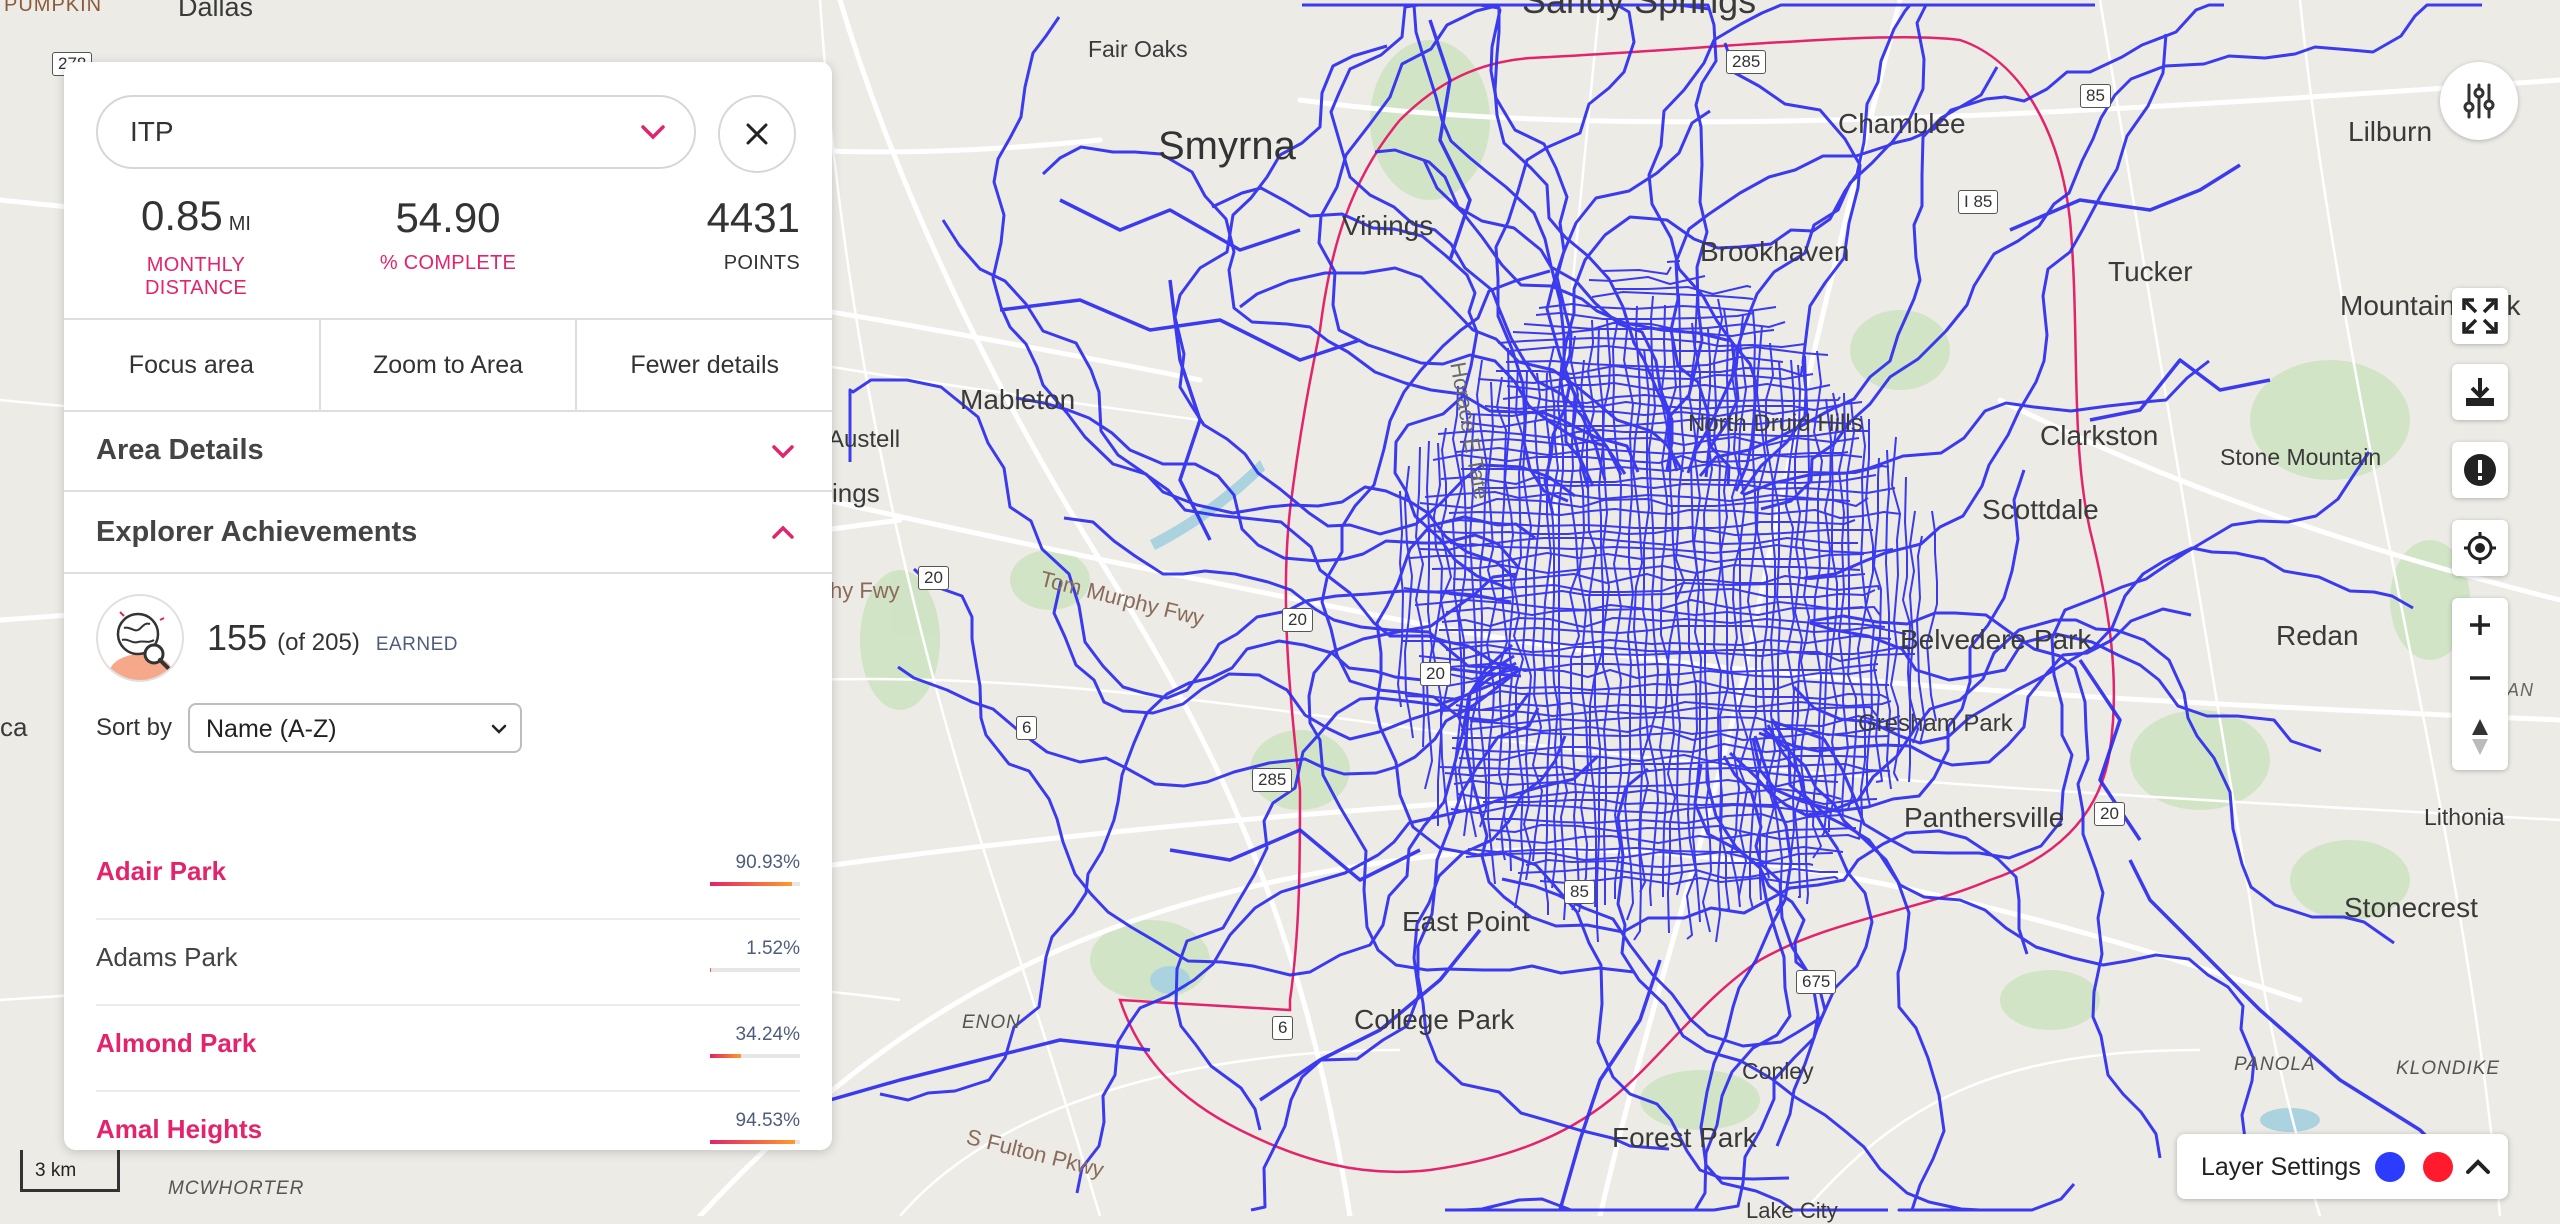 This screenshot has width=2560, height=1224. I want to click on map-label-chamblee: Chamblee, so click(1902, 123).